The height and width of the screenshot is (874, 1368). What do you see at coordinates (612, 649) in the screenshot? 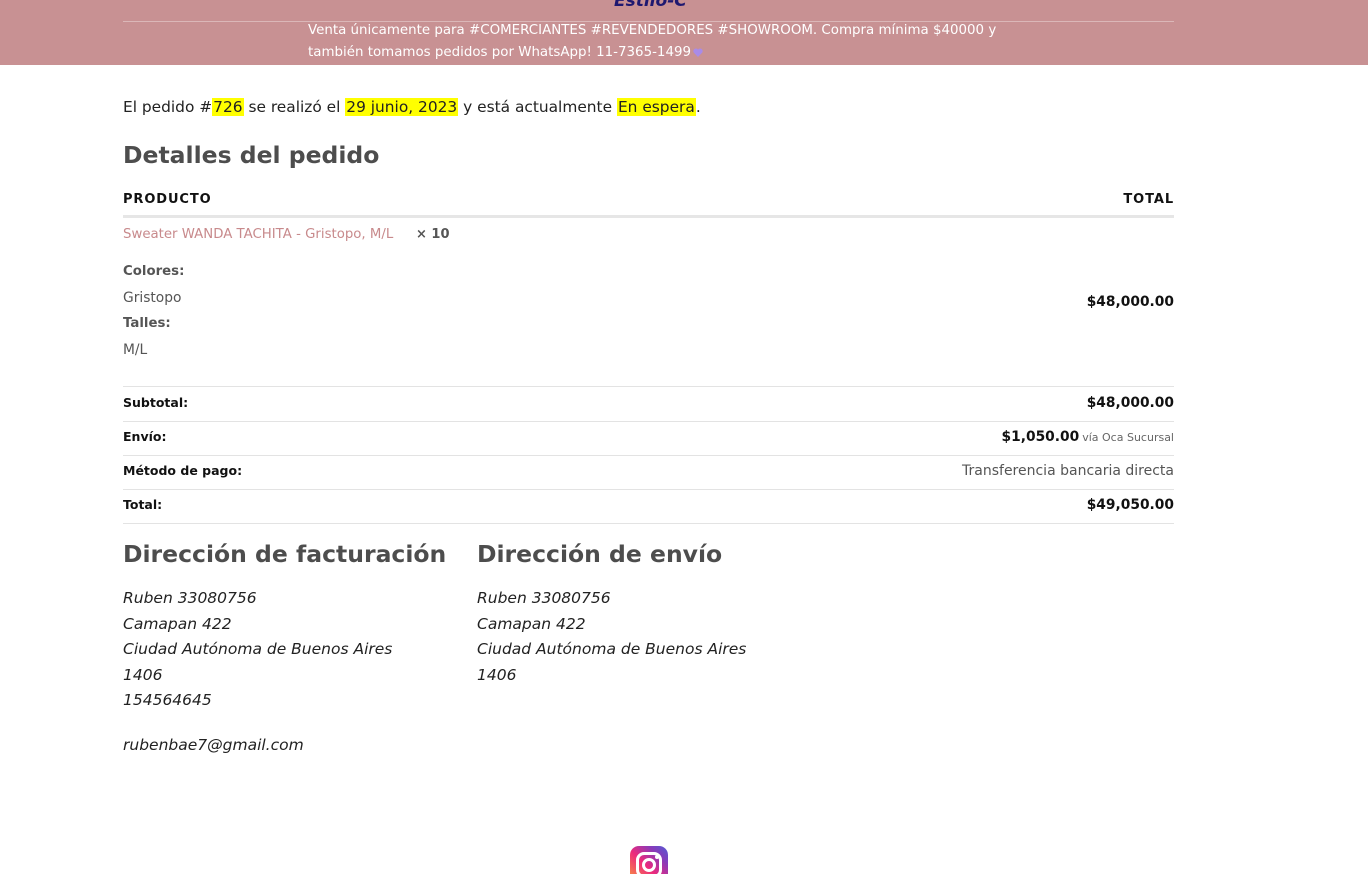
I see `shipping-city: Ciudad Autónoma de Buenos Aires` at bounding box center [612, 649].